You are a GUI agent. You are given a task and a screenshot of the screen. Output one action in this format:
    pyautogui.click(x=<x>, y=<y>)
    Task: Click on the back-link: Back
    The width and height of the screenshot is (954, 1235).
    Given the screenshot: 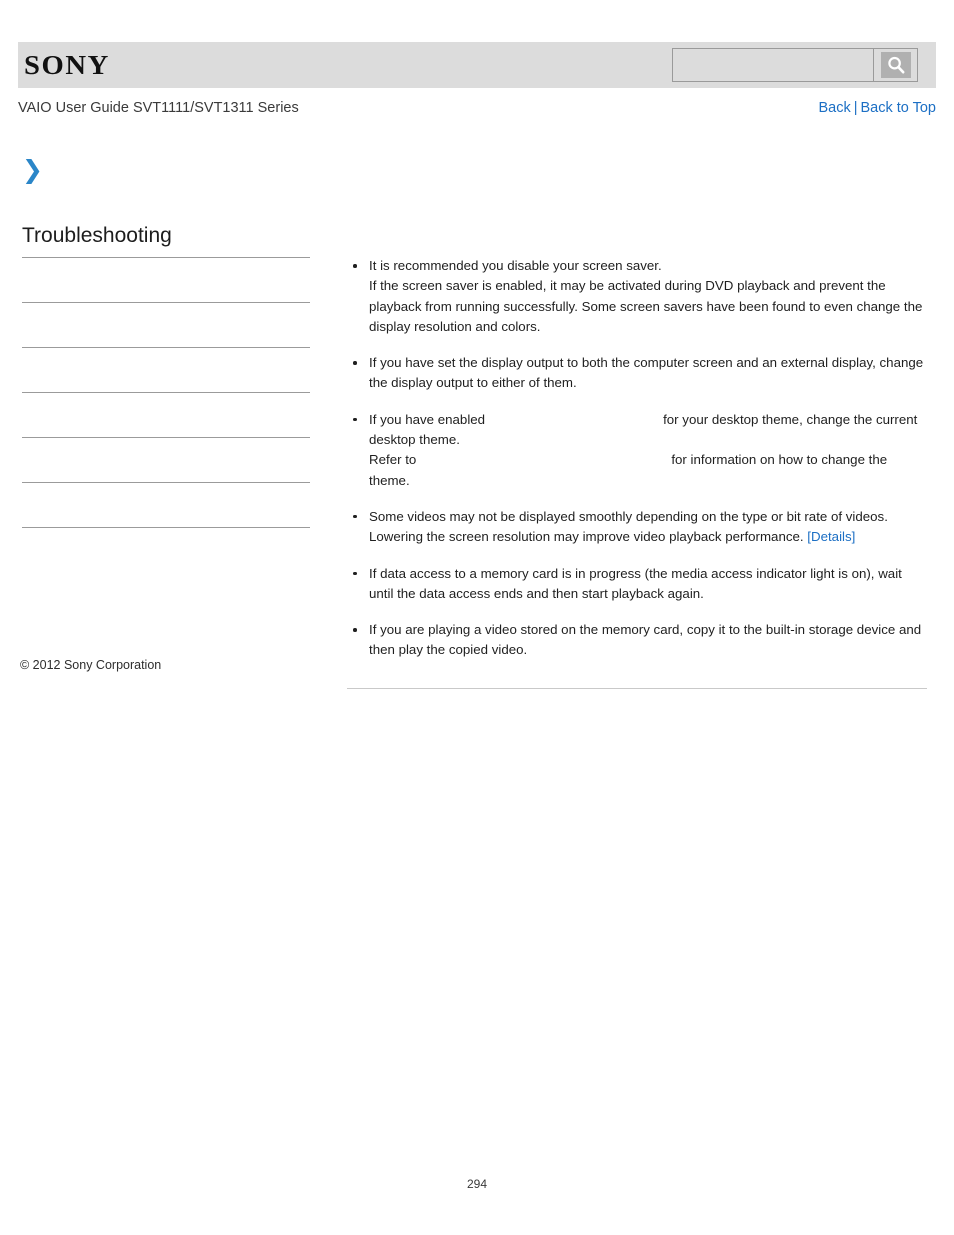 What is the action you would take?
    pyautogui.click(x=834, y=108)
    